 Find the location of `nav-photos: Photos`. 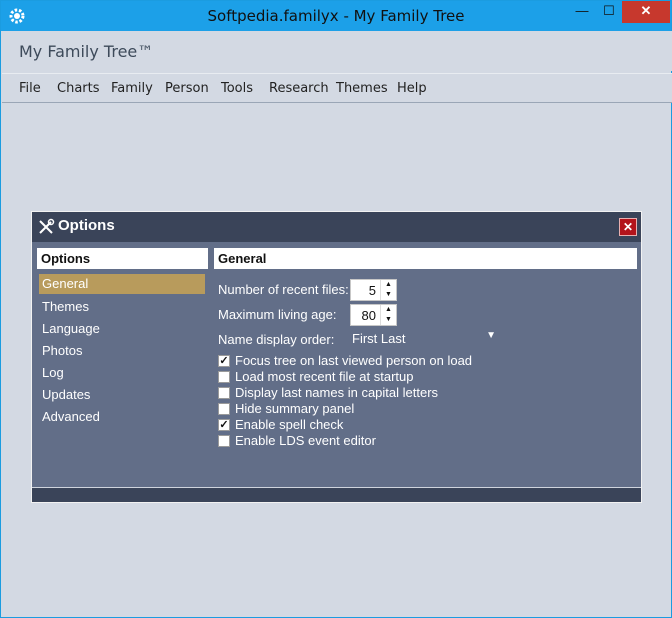

nav-photos: Photos is located at coordinates (122, 351).